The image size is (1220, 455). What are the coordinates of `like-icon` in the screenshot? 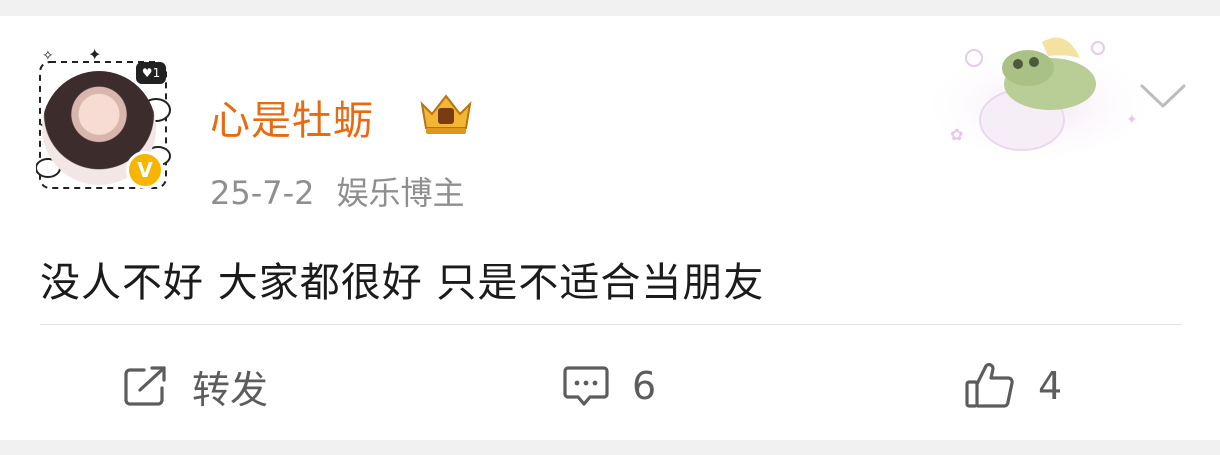 It's located at (989, 385).